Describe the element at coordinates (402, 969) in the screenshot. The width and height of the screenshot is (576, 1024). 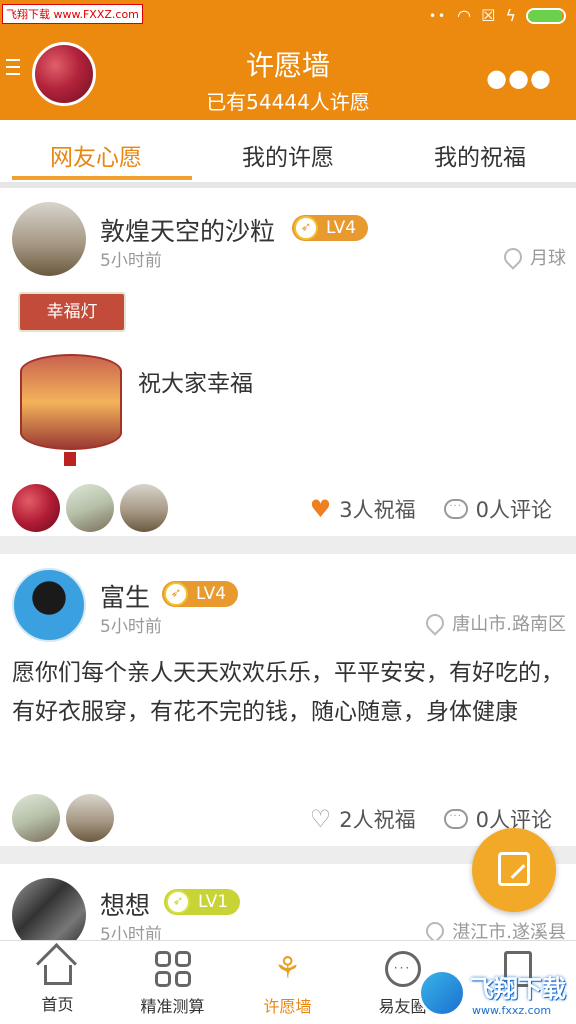
I see `chat-icon: ···` at that location.